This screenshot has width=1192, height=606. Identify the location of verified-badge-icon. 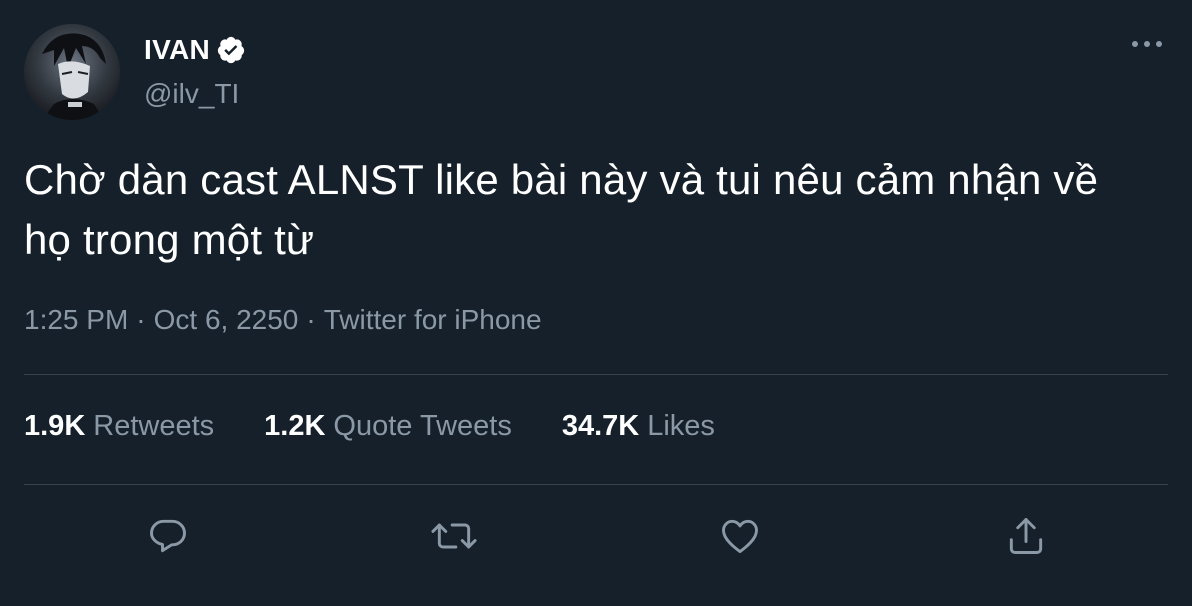
(231, 50).